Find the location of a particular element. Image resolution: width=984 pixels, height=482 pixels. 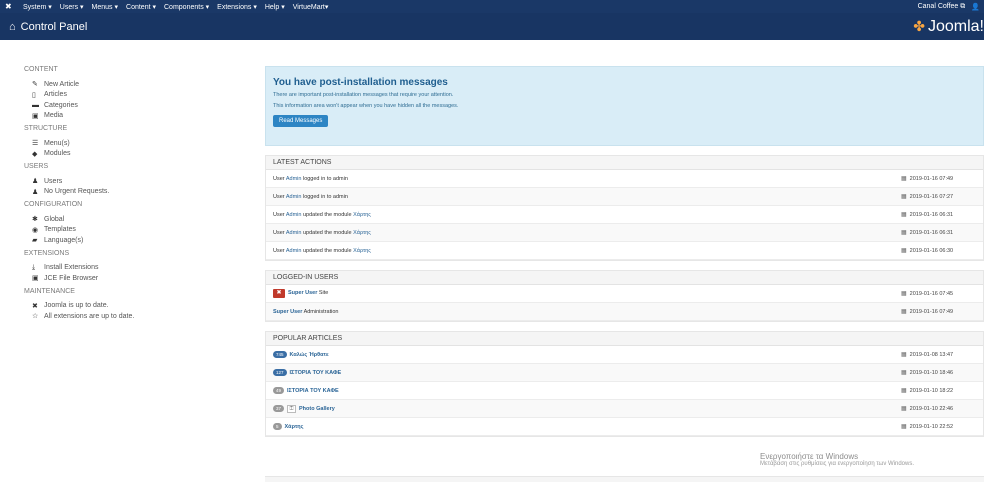

sidebar-heading-extensions: EXTENSIONS is located at coordinates (47, 253).